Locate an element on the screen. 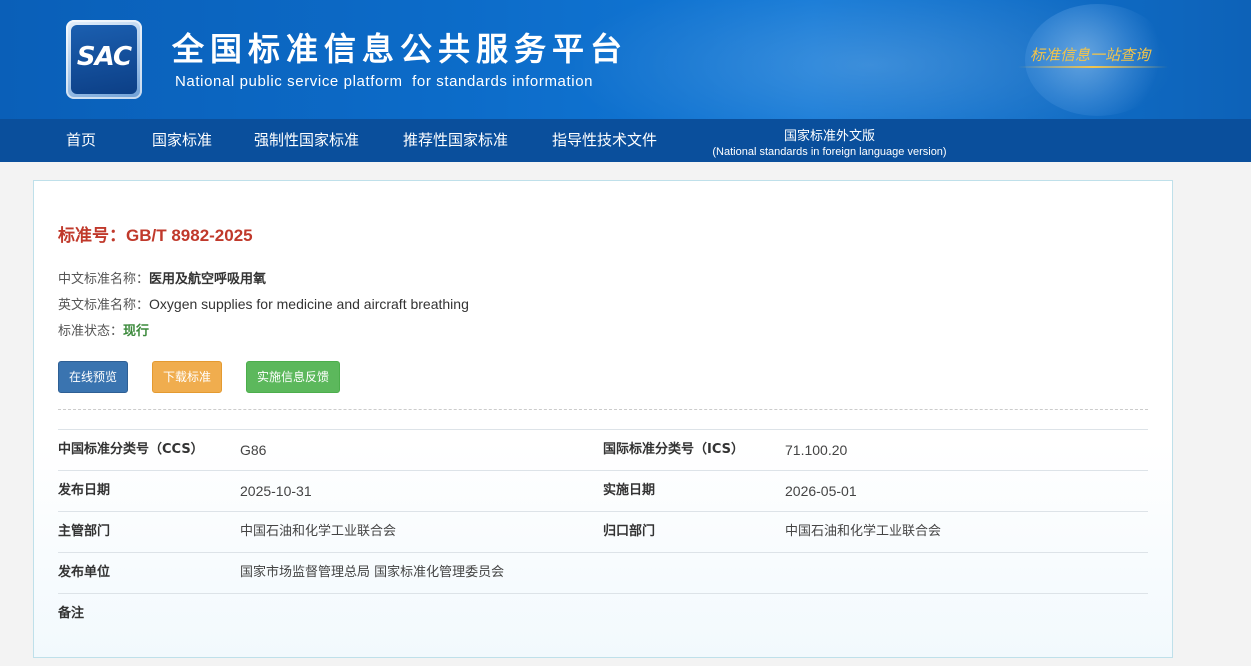  publish-date-value: 2025-10-31 is located at coordinates (276, 491).